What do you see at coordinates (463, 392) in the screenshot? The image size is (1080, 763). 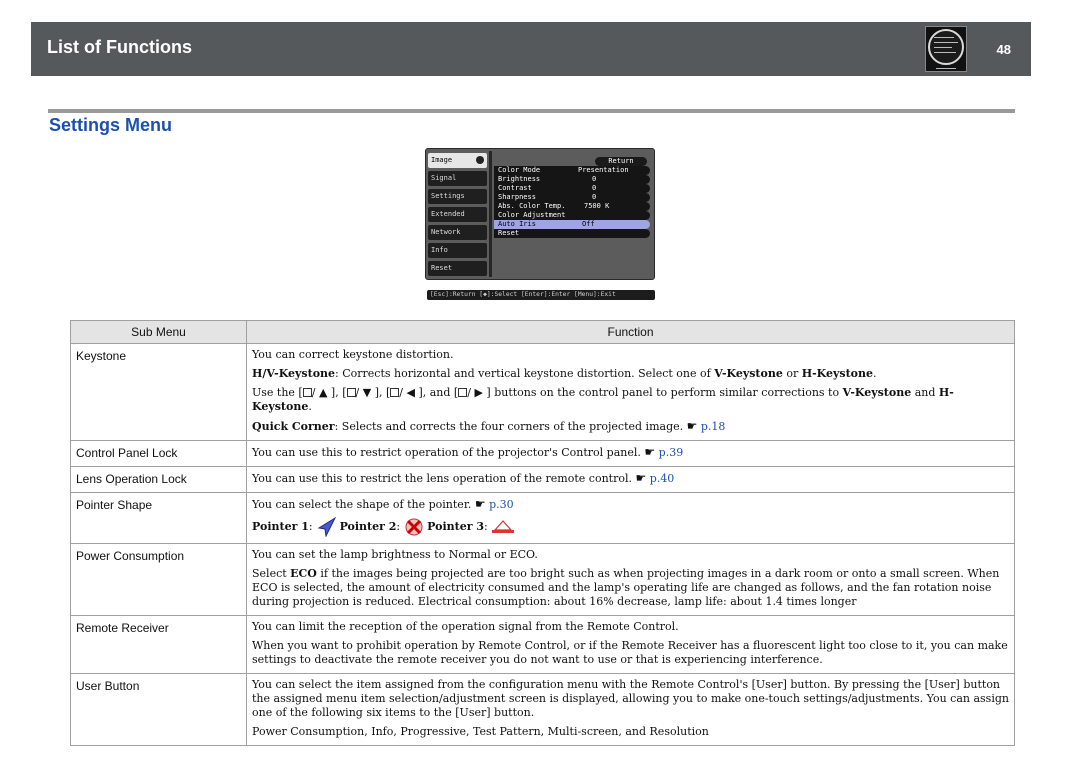 I see `keystone-right-icon` at bounding box center [463, 392].